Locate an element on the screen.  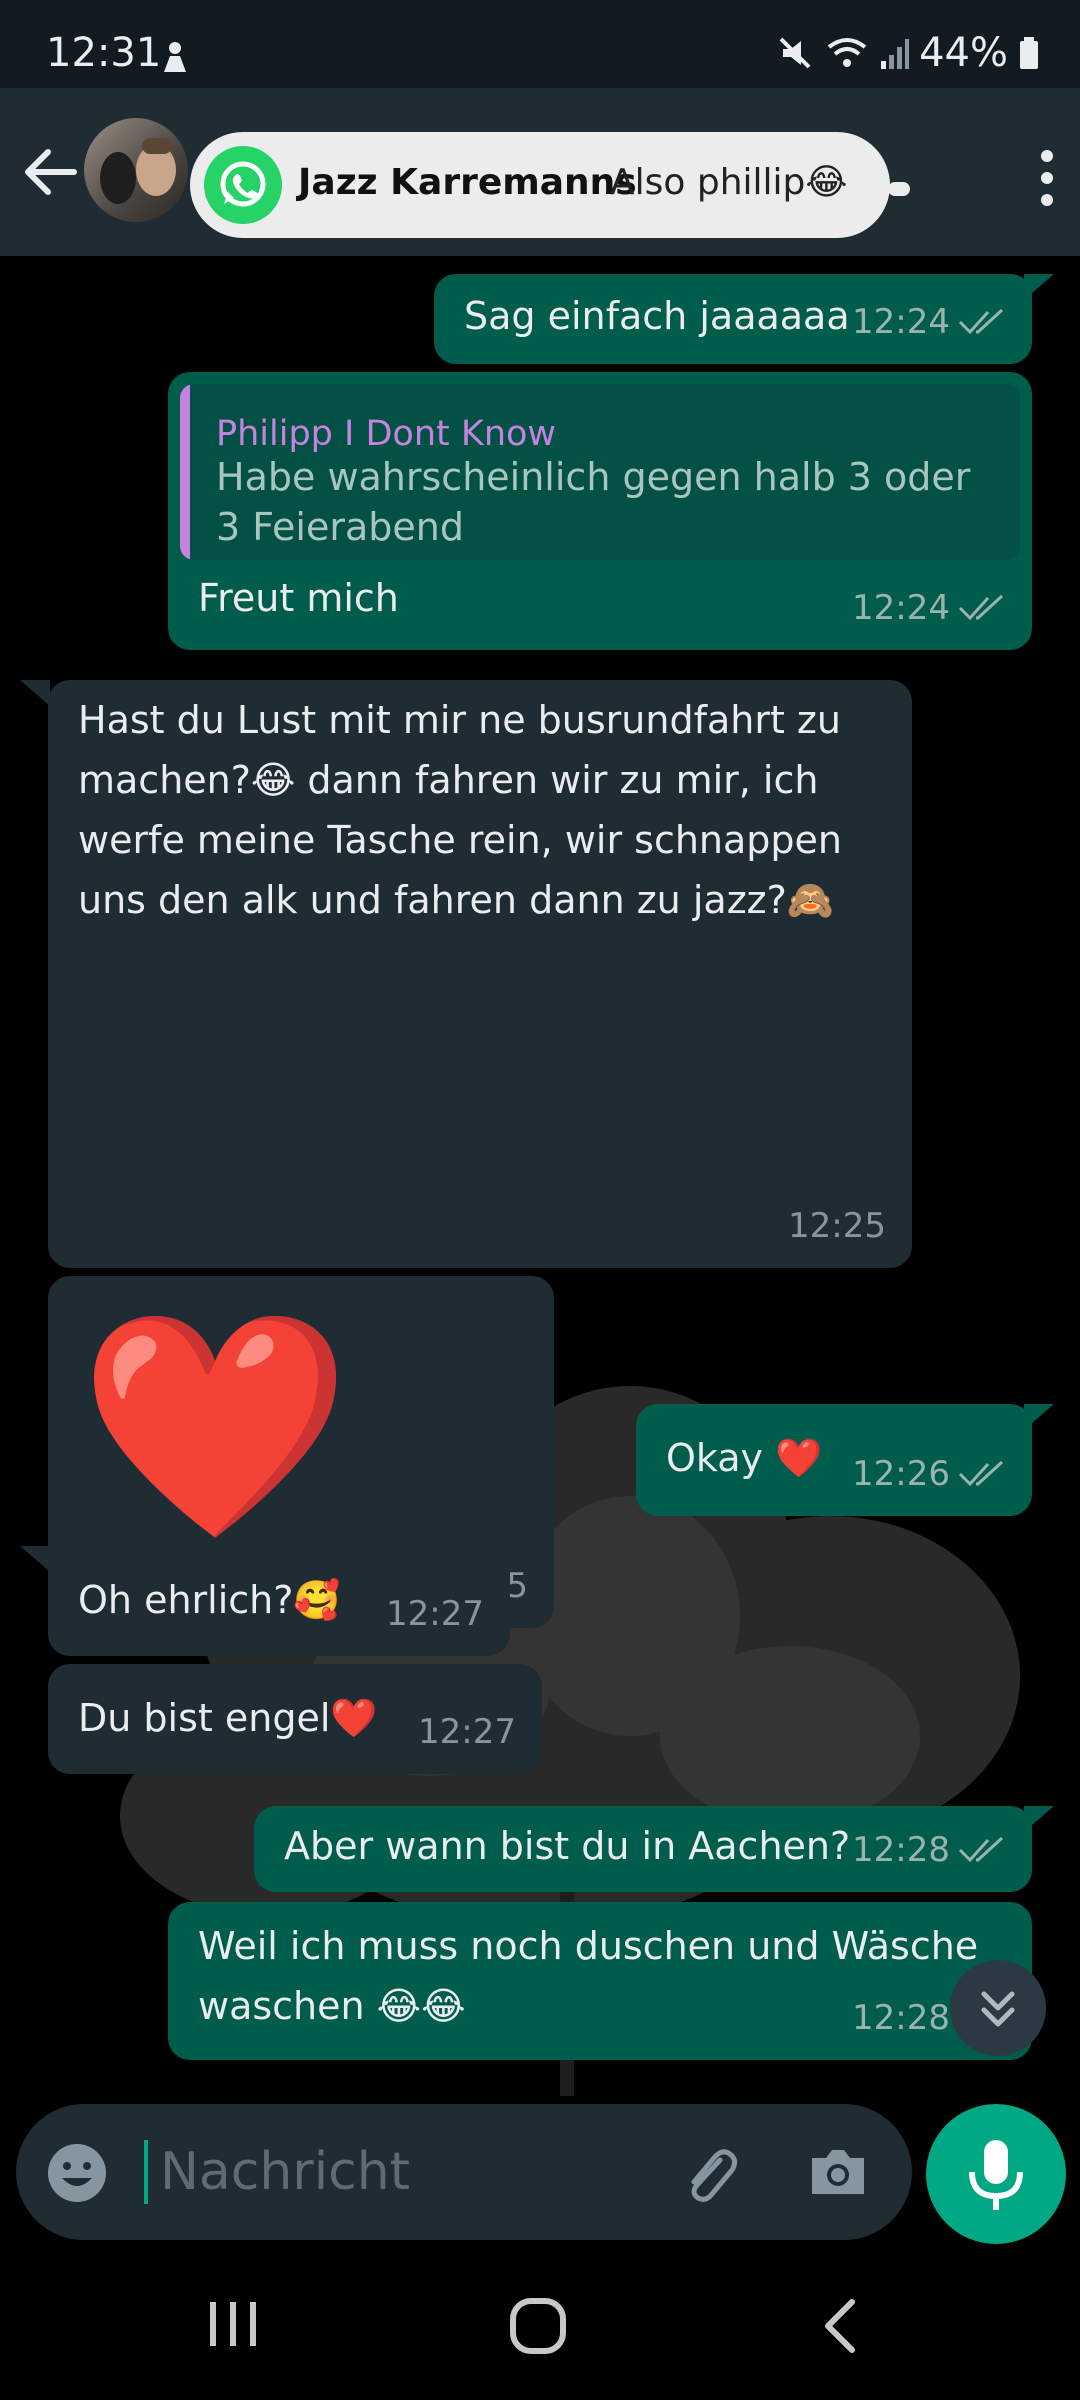
signal-icon is located at coordinates (895, 54).